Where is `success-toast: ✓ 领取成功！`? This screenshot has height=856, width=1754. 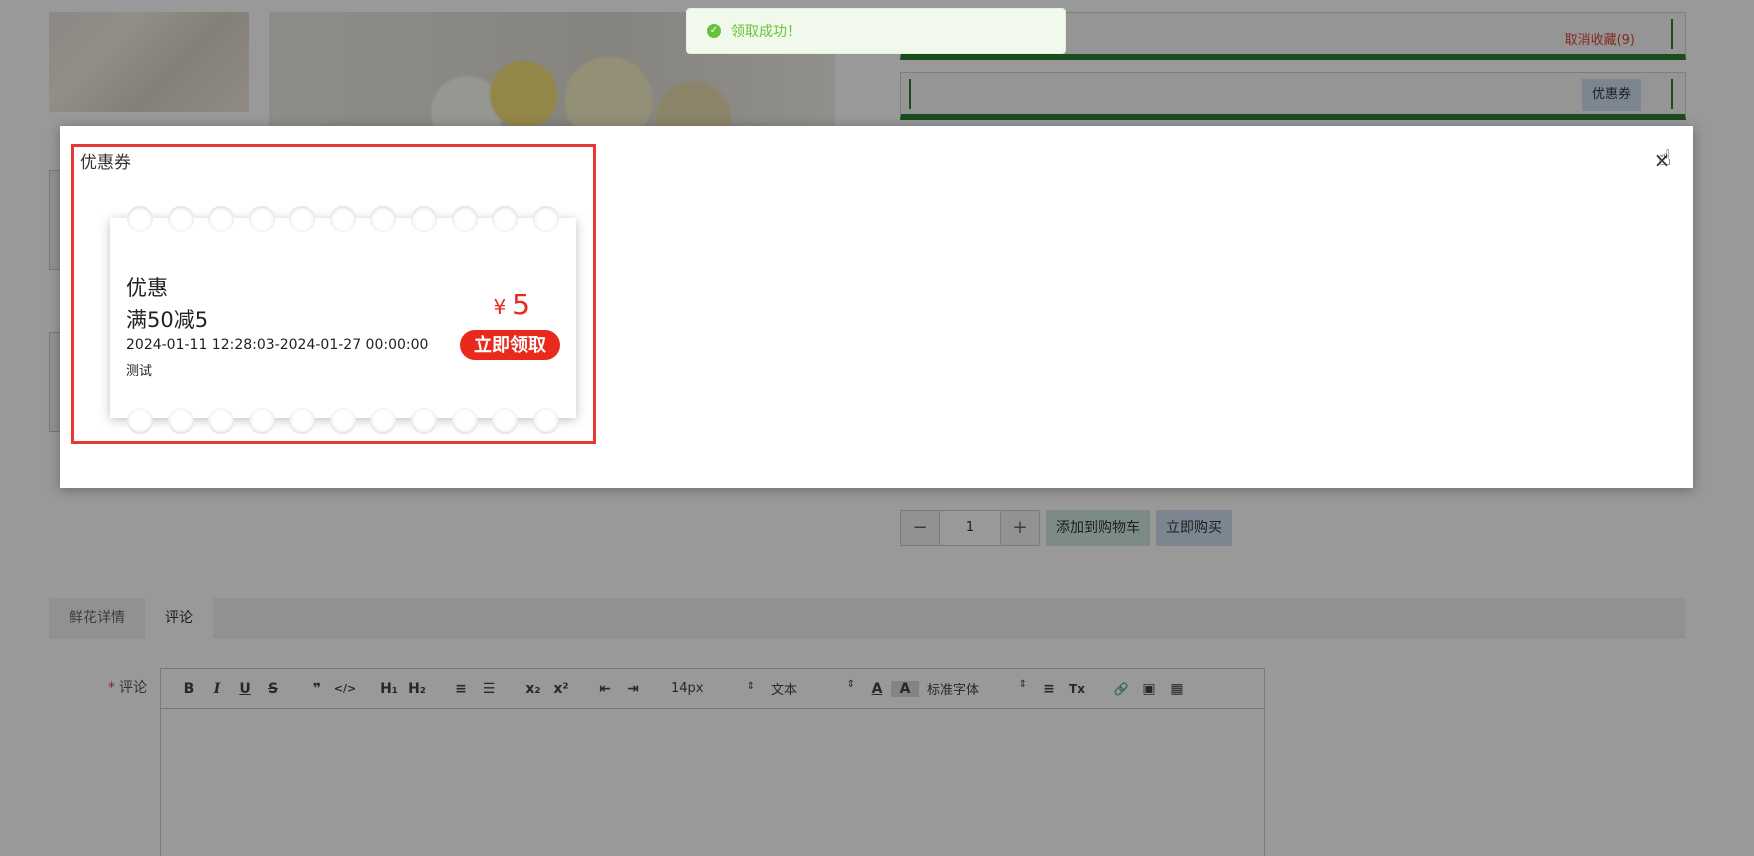 success-toast: ✓ 领取成功！ is located at coordinates (876, 31).